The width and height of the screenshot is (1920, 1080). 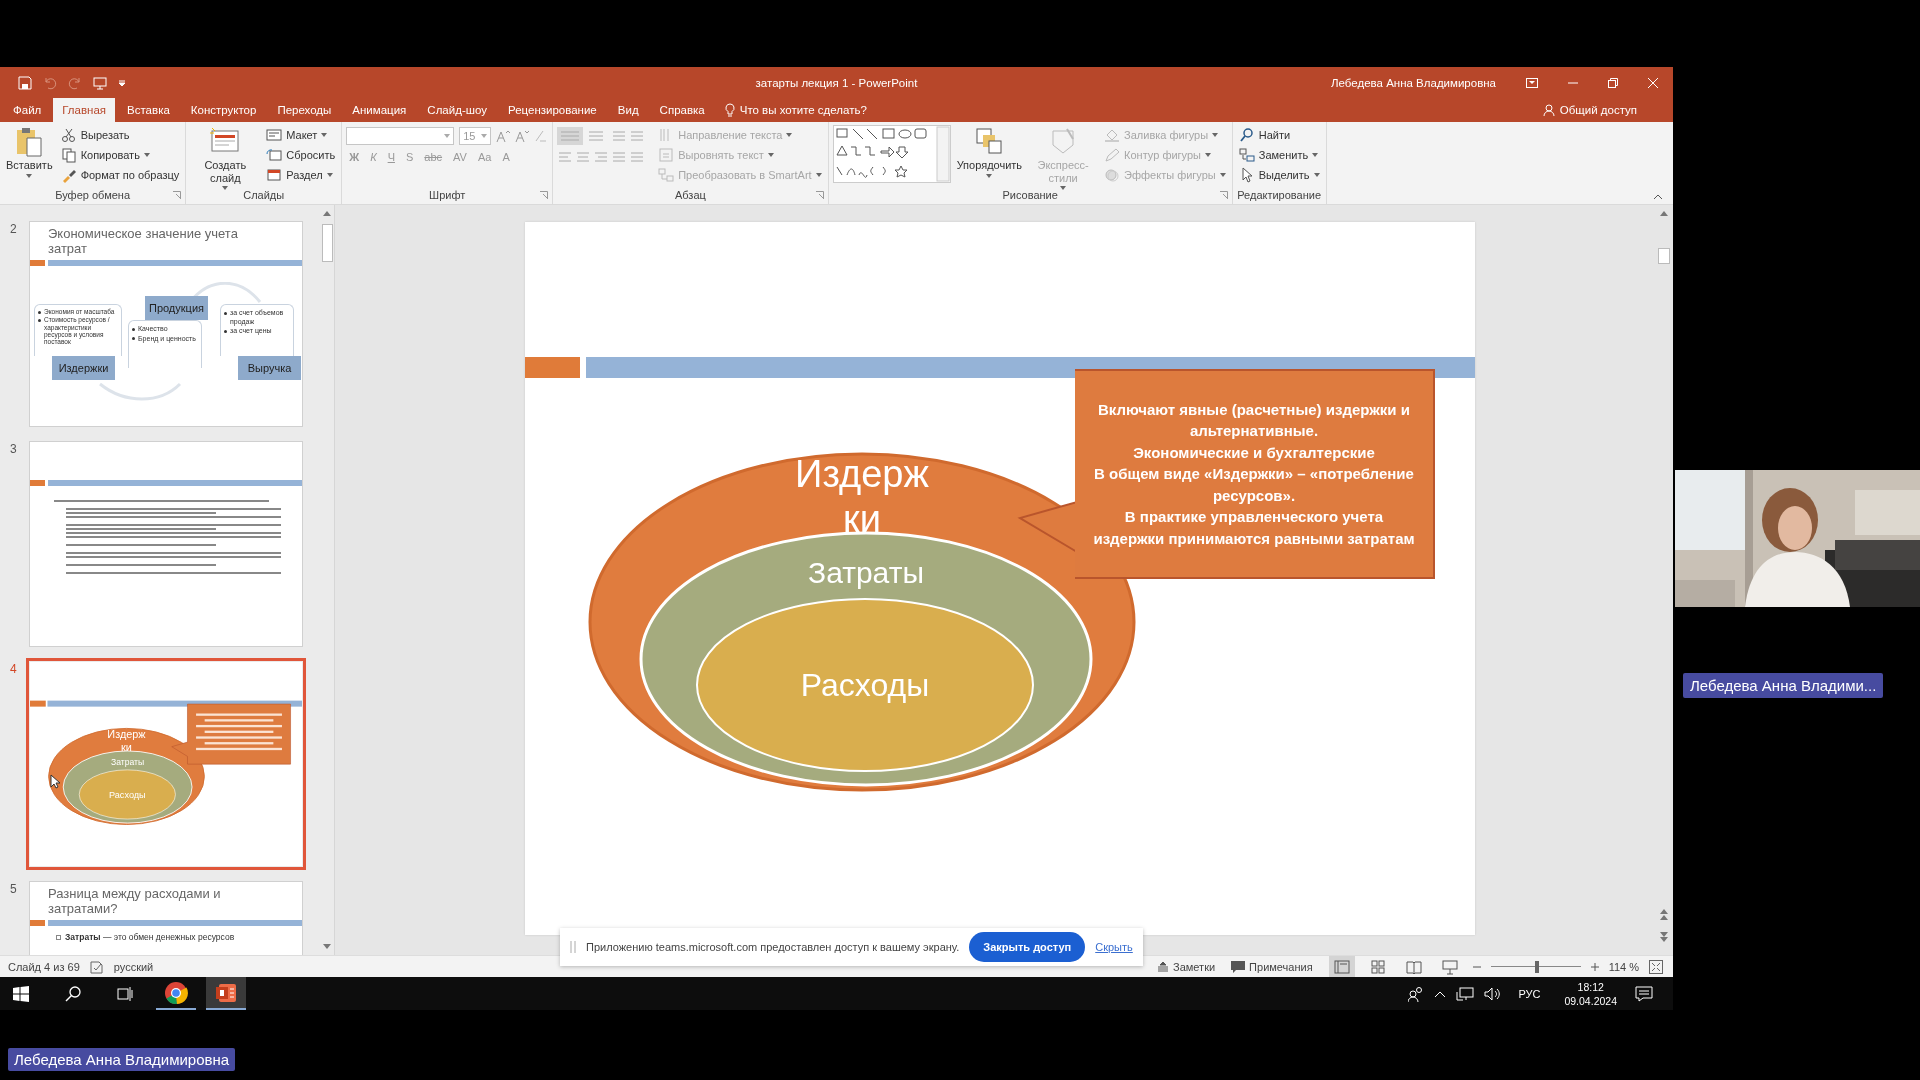 I want to click on task-view-icon, so click(x=125, y=993).